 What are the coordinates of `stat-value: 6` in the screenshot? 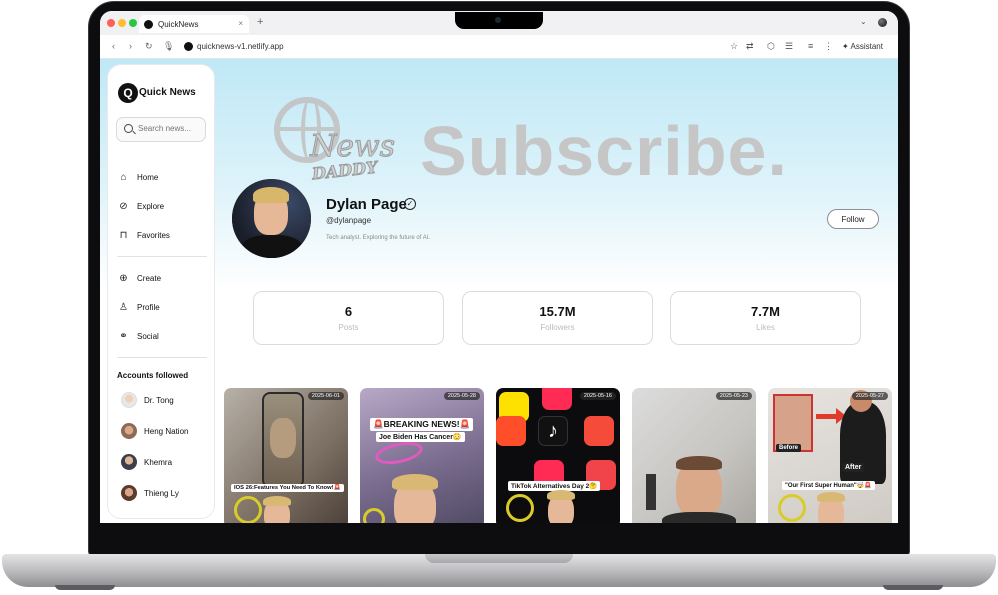 It's located at (348, 311).